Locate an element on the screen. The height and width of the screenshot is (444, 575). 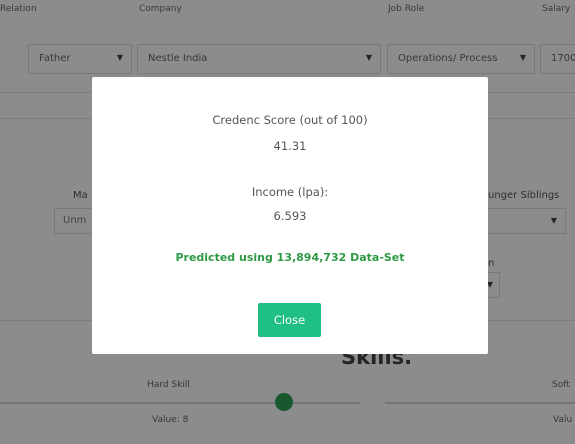
prediction-note: Predicted using 13,894,732 Data-Set is located at coordinates (290, 257).